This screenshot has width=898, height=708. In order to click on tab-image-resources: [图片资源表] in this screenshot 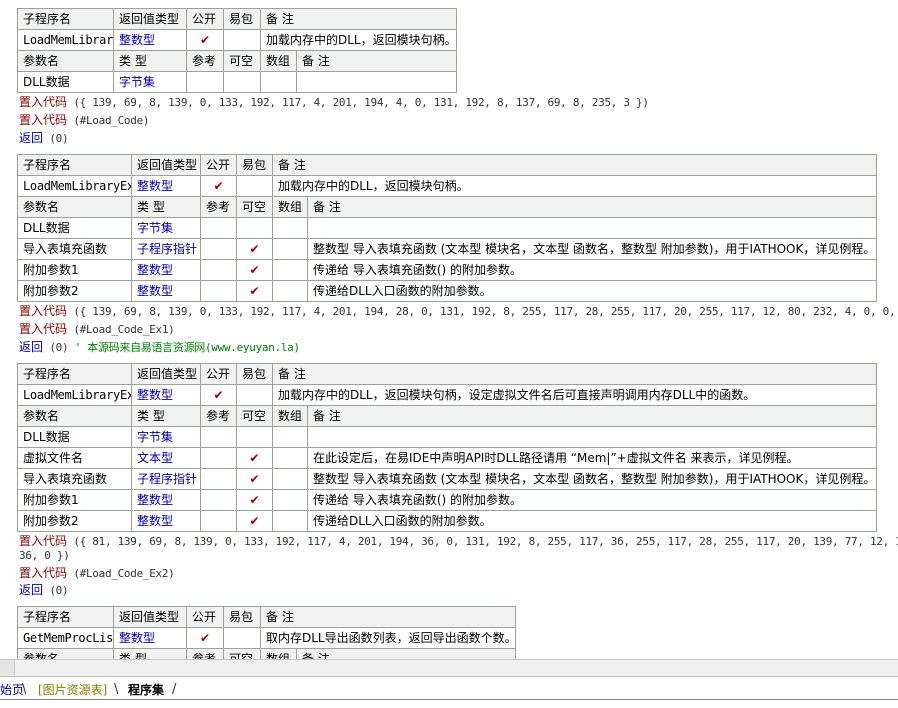, I will do `click(72, 690)`.